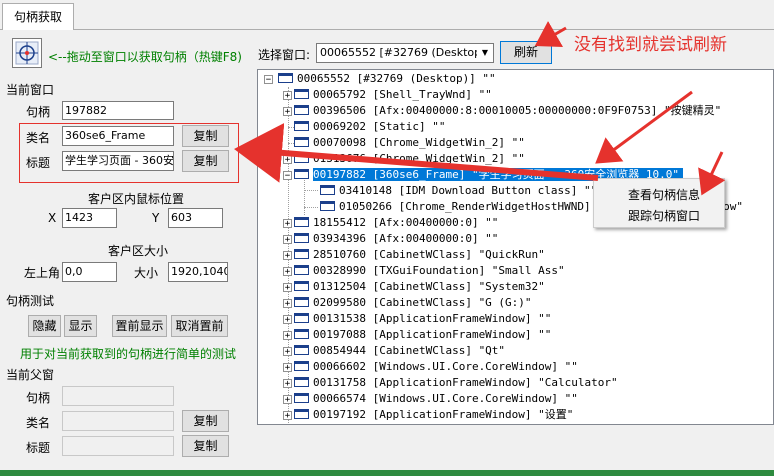 This screenshot has height=476, width=774. I want to click on cancel-top-button: 取消置前, so click(199, 326).